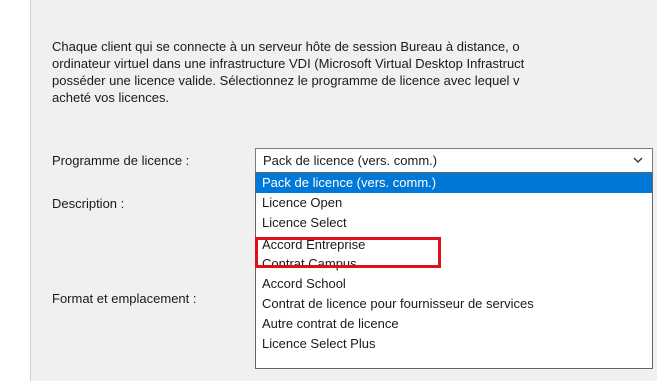 Image resolution: width=657 pixels, height=381 pixels. Describe the element at coordinates (124, 298) in the screenshot. I see `format-label: Format et emplacement :` at that location.